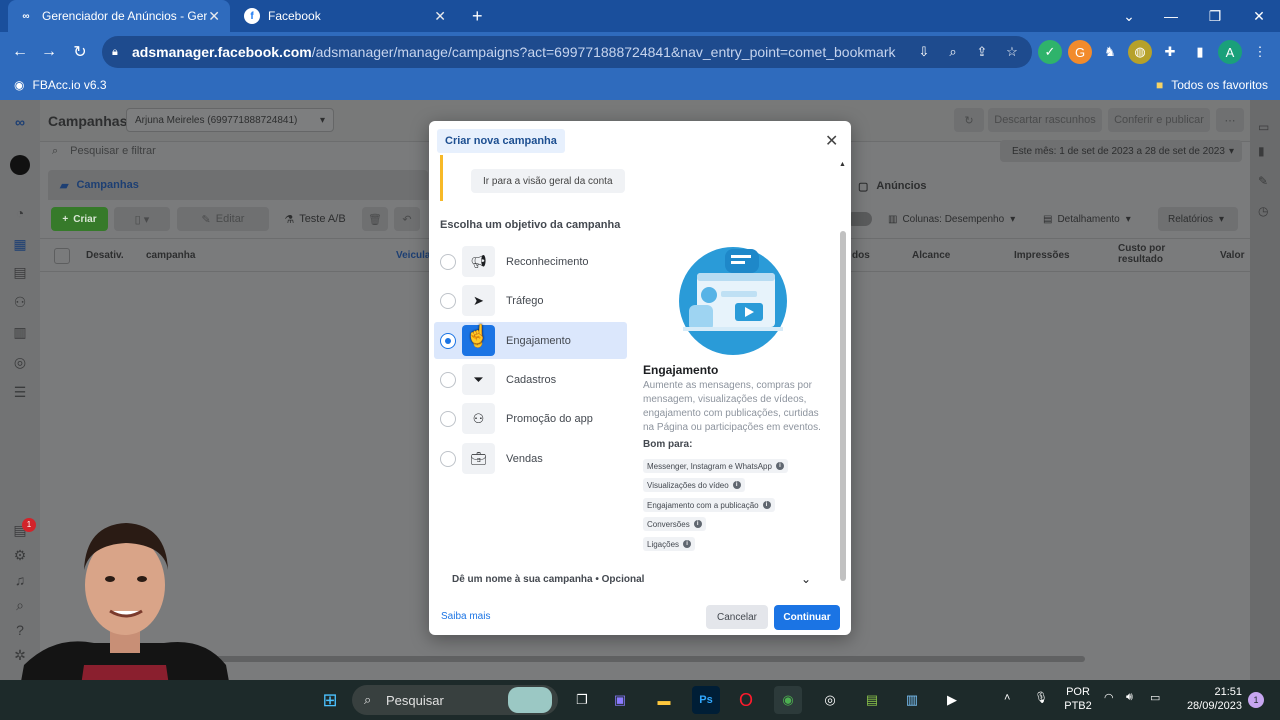 Image resolution: width=1280 pixels, height=720 pixels. What do you see at coordinates (548, 579) in the screenshot?
I see `campaign-name-toggle: Dê um nome à sua campanha • Opcional` at bounding box center [548, 579].